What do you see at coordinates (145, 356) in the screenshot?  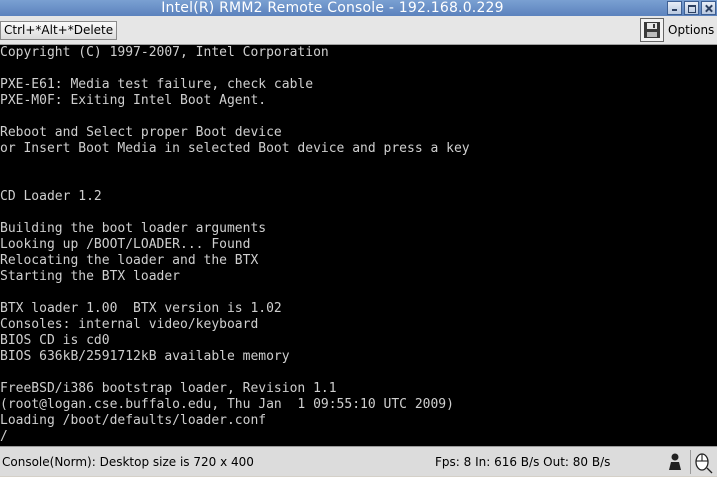 I see `console-line: BIOS 636kB/2591712kB available memory` at bounding box center [145, 356].